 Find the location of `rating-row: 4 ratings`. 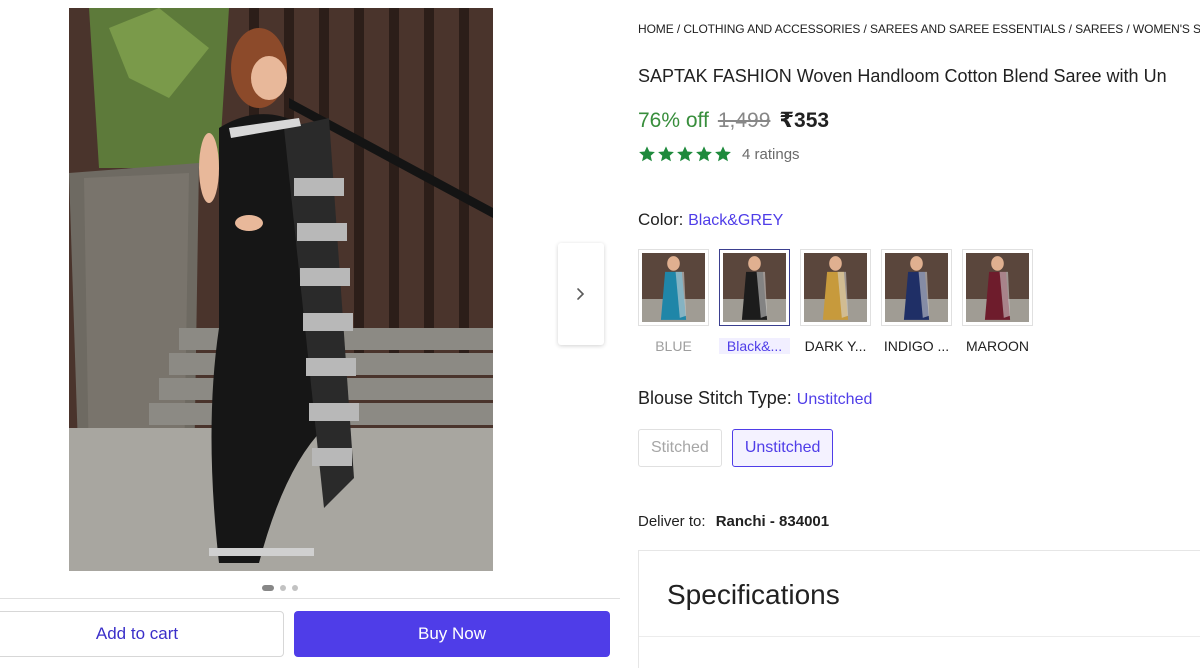

rating-row: 4 ratings is located at coordinates (719, 154).